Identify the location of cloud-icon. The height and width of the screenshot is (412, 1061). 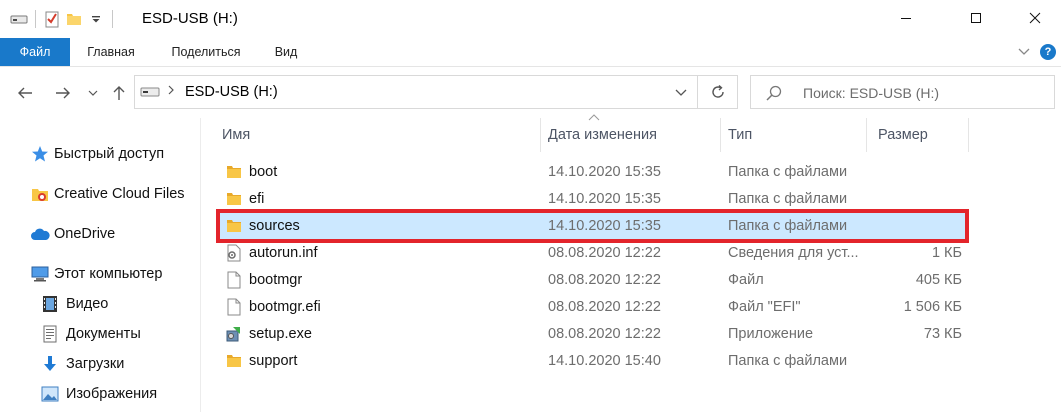
(40, 234).